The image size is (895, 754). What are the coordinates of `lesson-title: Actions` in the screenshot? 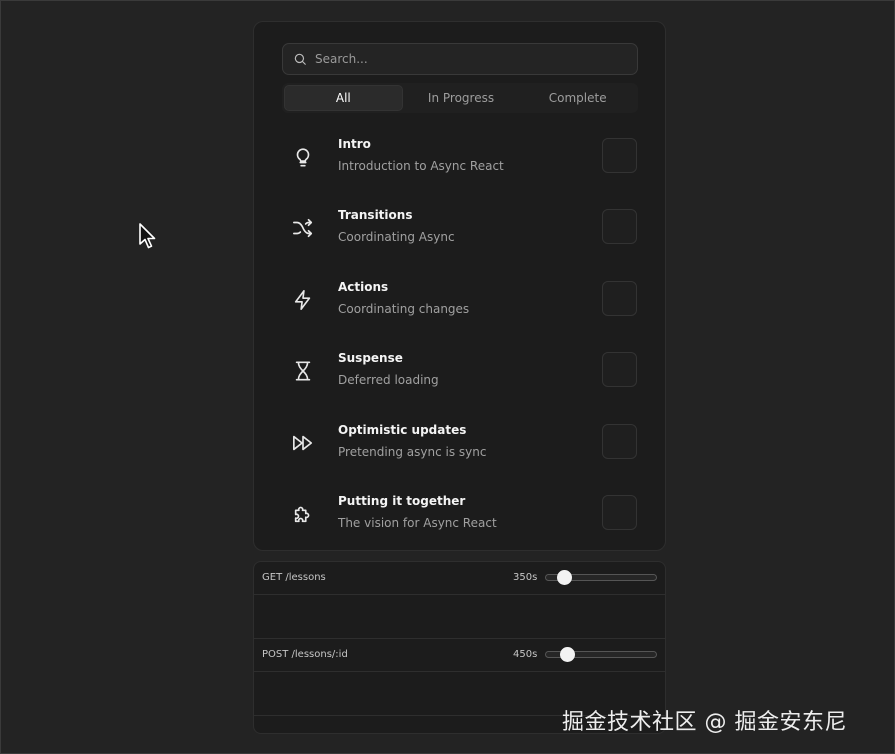 It's located at (363, 286).